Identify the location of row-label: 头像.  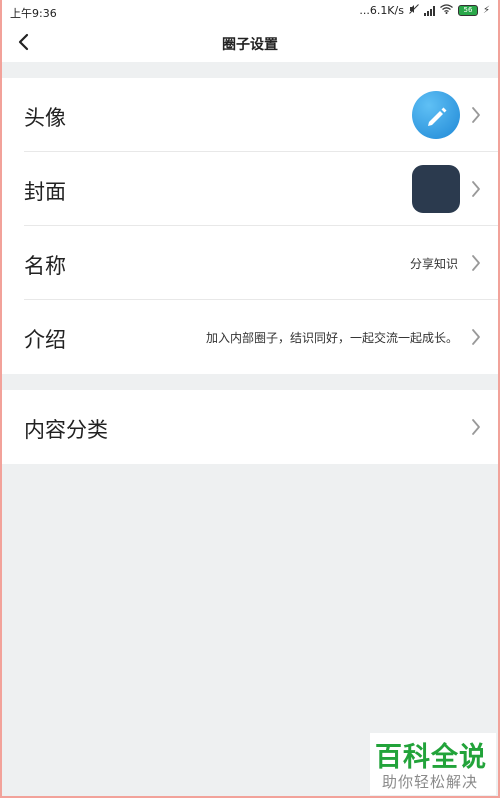
(45, 118).